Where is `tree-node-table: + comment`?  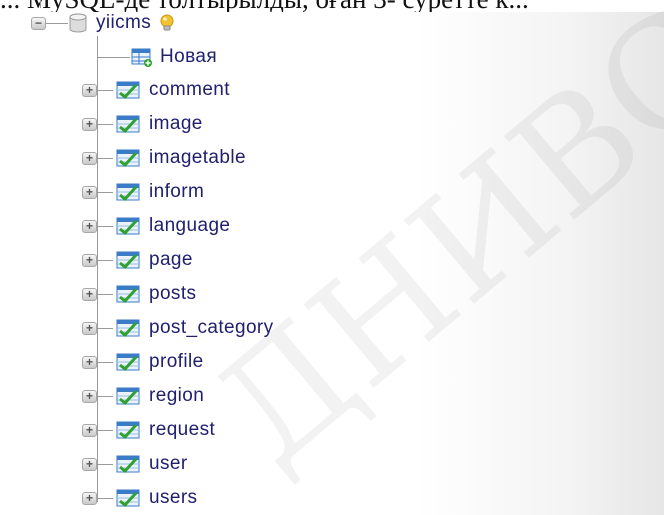
tree-node-table: + comment is located at coordinates (156, 90).